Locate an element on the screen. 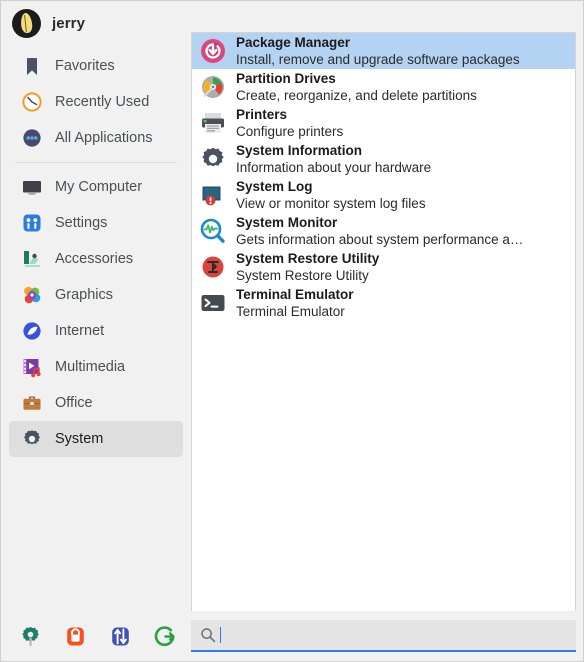 This screenshot has height=662, width=584. sidebar-item-favorites: Favorites is located at coordinates (96, 66).